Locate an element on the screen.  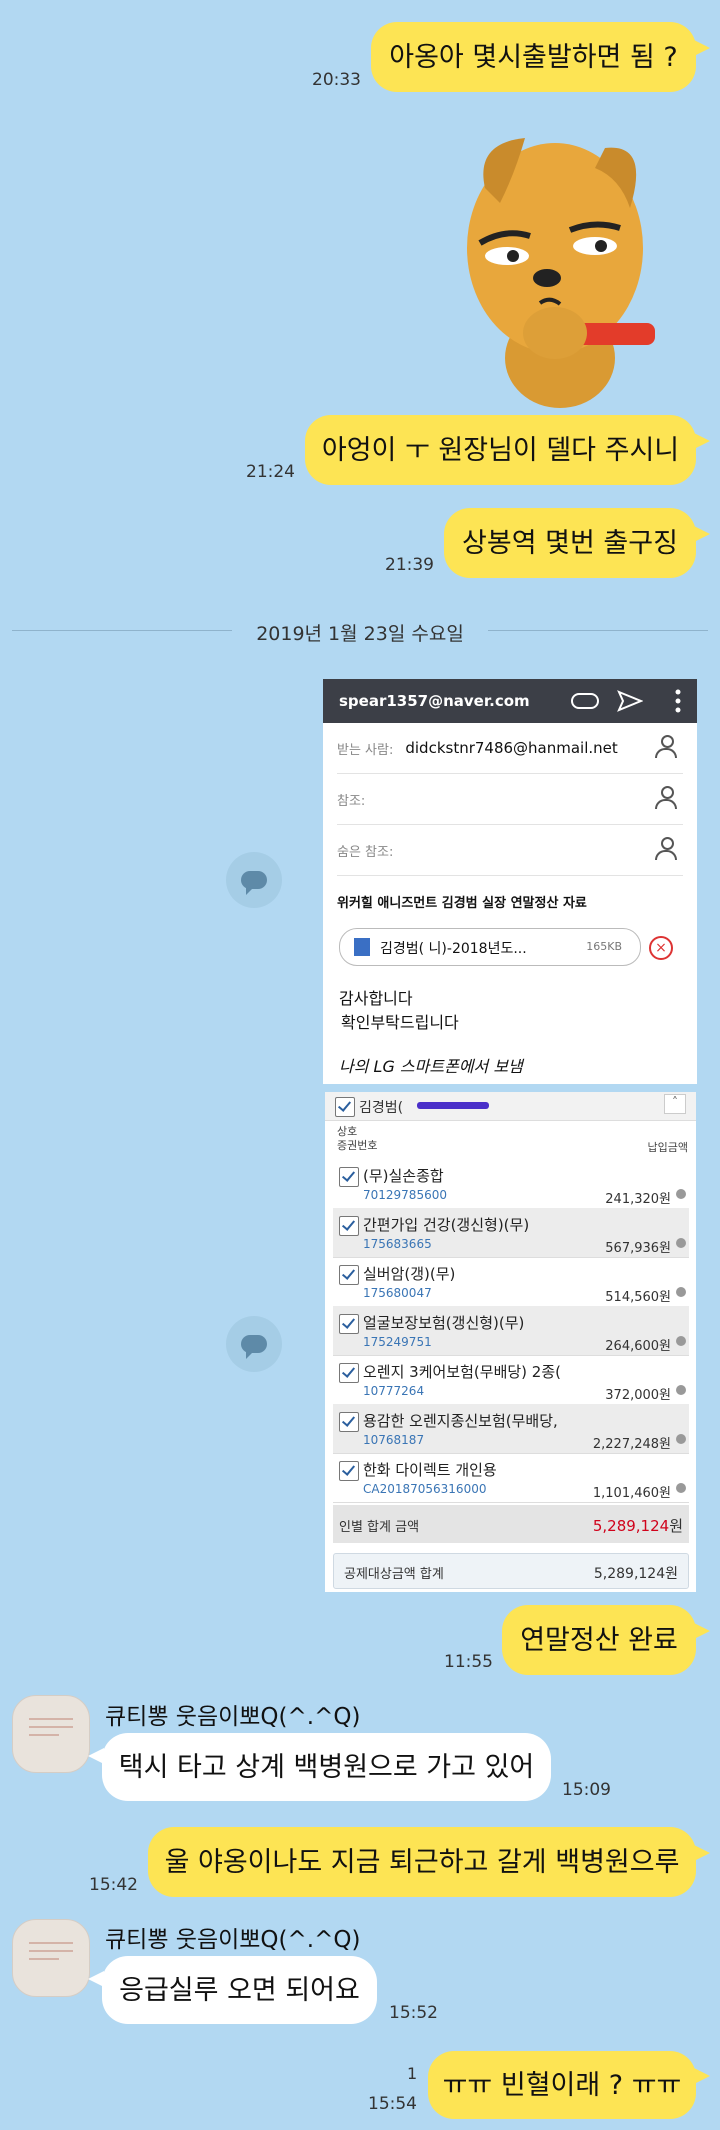
policy-name: 간편가입 건강(갱신형)(무) is located at coordinates (446, 1225).